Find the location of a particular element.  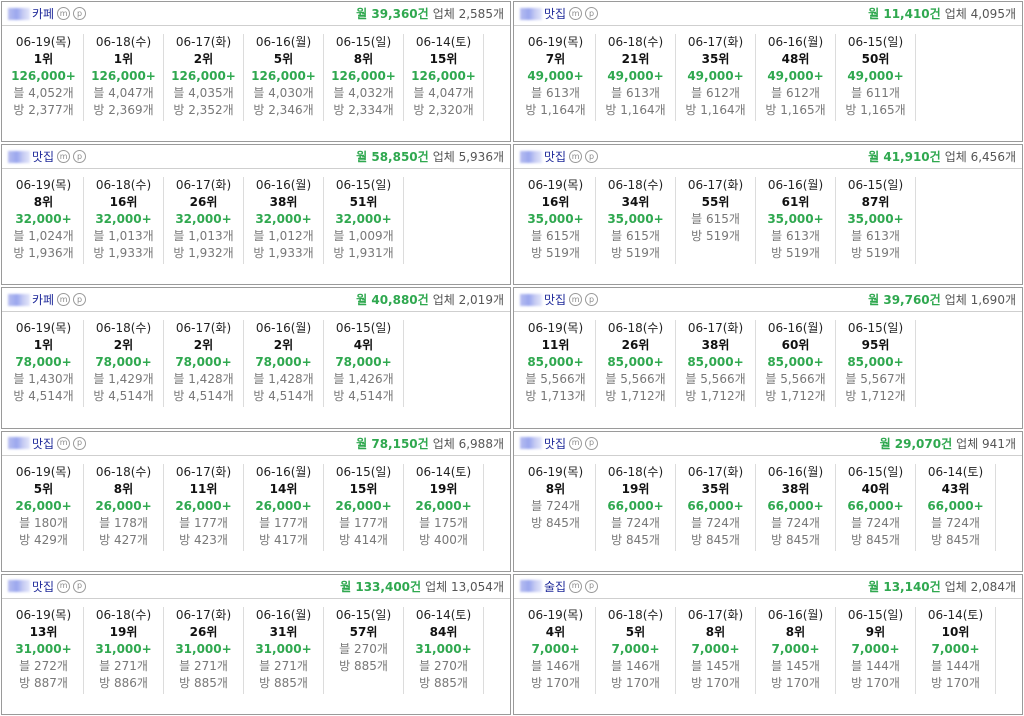

card-header: 술집 m p 월 13,140건 업체 2,084개 is located at coordinates (768, 586).